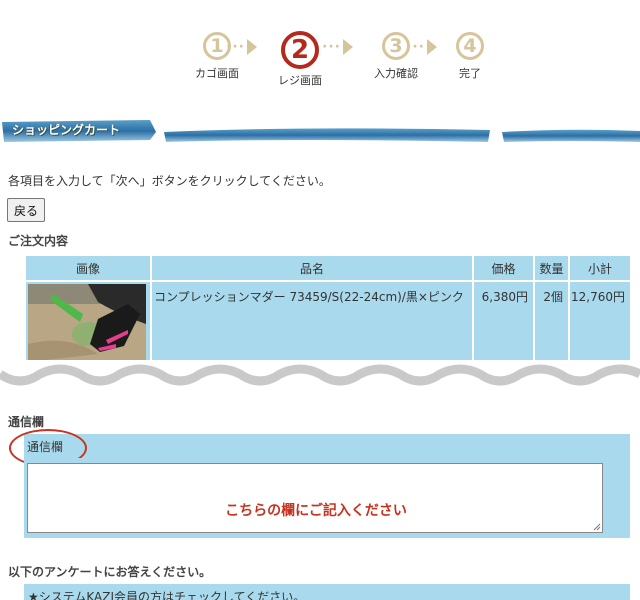 This screenshot has height=600, width=640. I want to click on comment-box: こちらの欄にご記入ください, so click(327, 498).